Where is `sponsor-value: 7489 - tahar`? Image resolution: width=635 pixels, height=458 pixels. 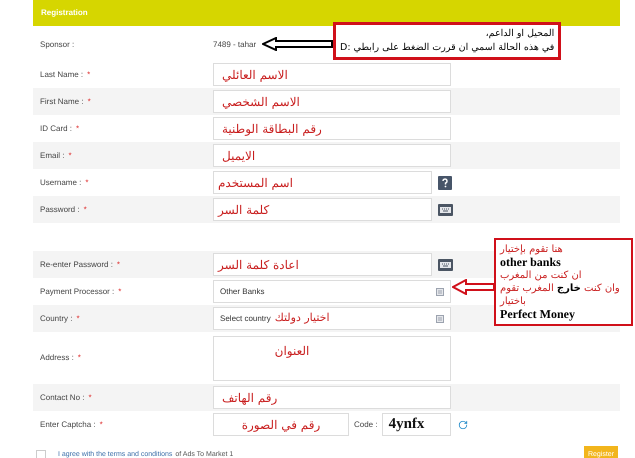
sponsor-value: 7489 - tahar is located at coordinates (234, 45).